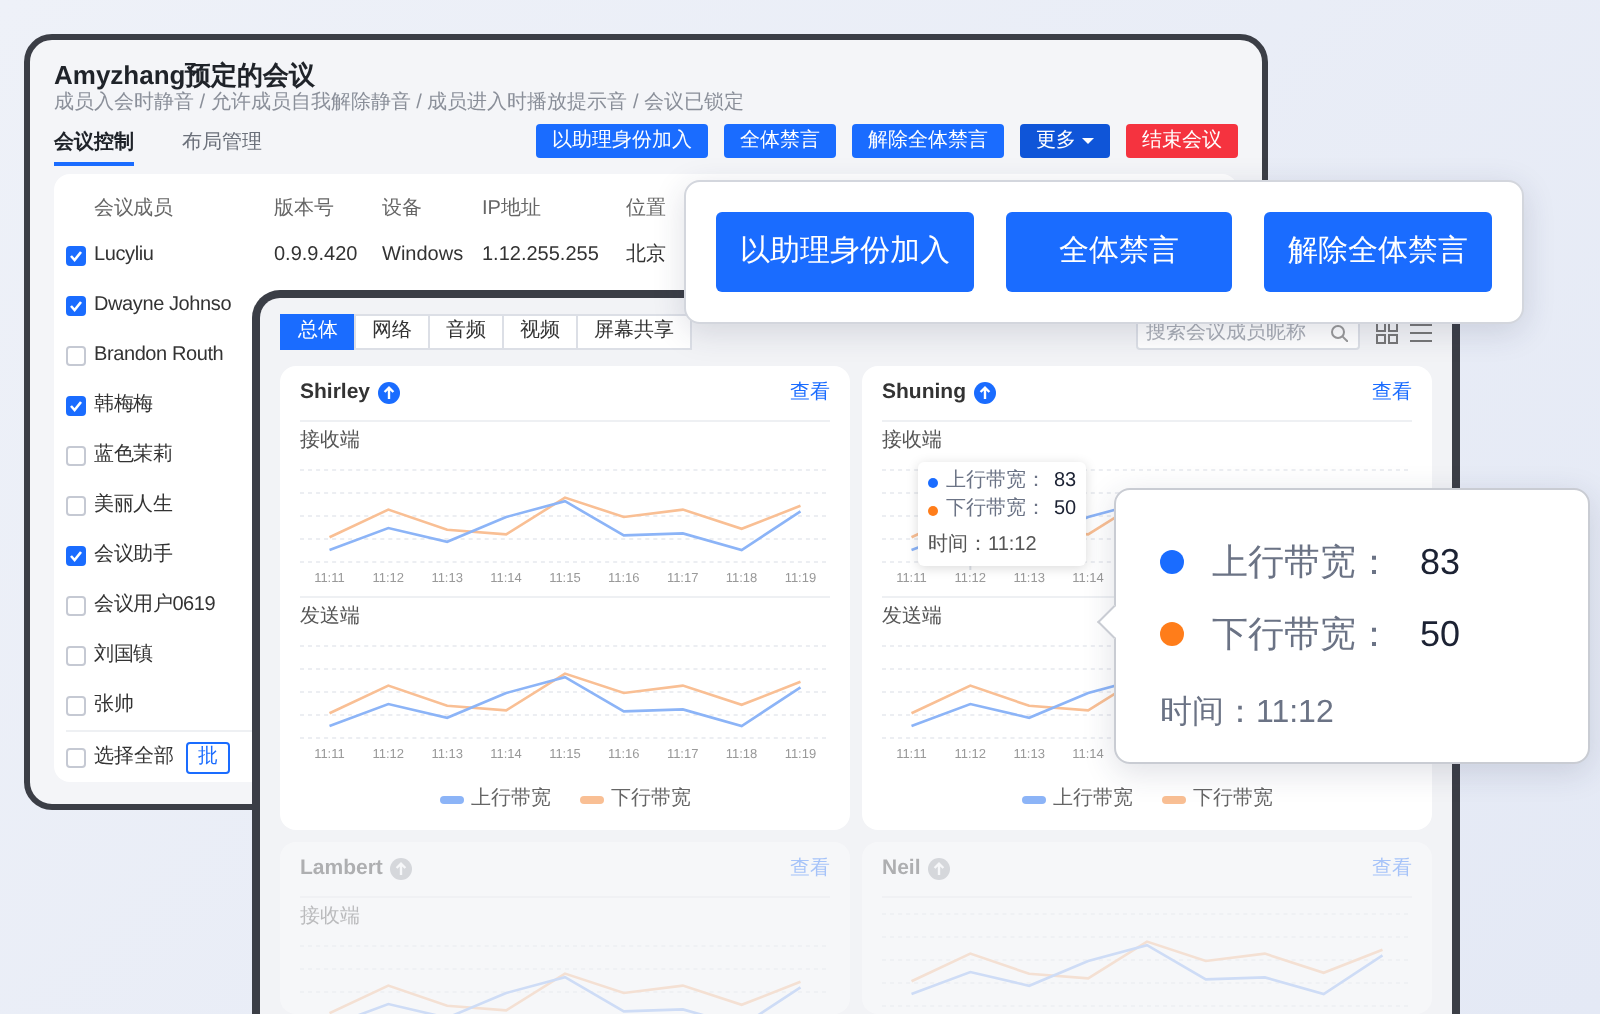  I want to click on tab: 屏幕共享, so click(634, 332).